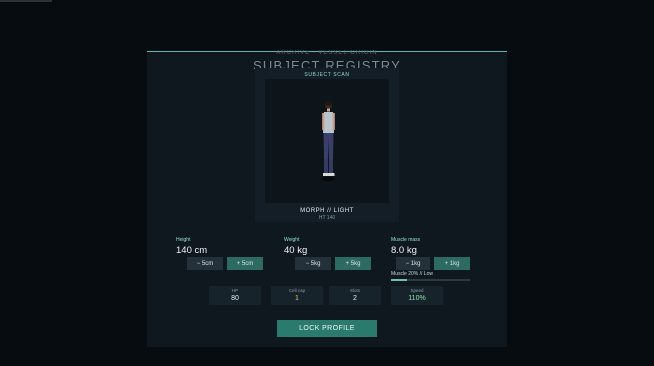 The image size is (654, 366). Describe the element at coordinates (406, 240) in the screenshot. I see `muscle-label: Muscle mass` at that location.